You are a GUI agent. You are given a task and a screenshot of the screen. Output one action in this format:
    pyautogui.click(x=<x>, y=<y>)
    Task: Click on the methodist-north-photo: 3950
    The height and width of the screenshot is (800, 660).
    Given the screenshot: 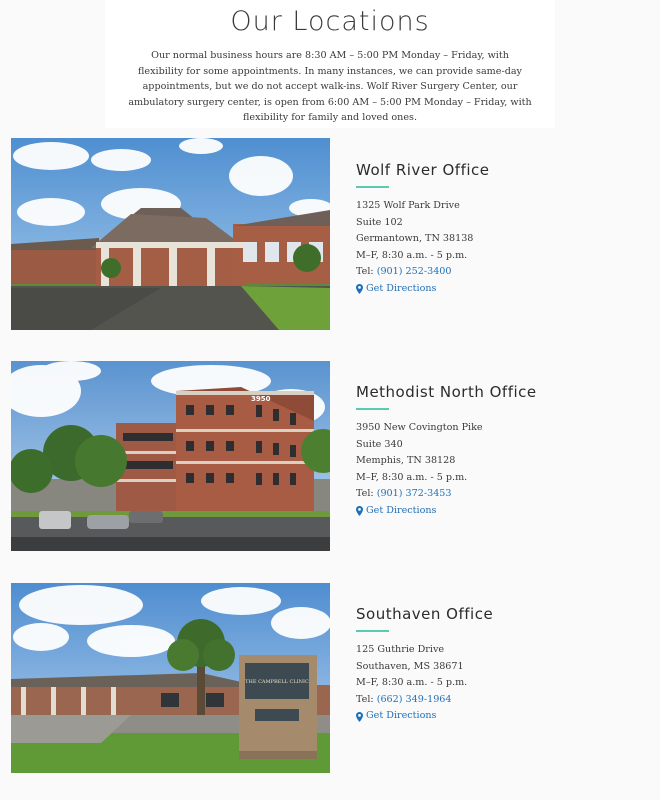 What is the action you would take?
    pyautogui.click(x=170, y=456)
    